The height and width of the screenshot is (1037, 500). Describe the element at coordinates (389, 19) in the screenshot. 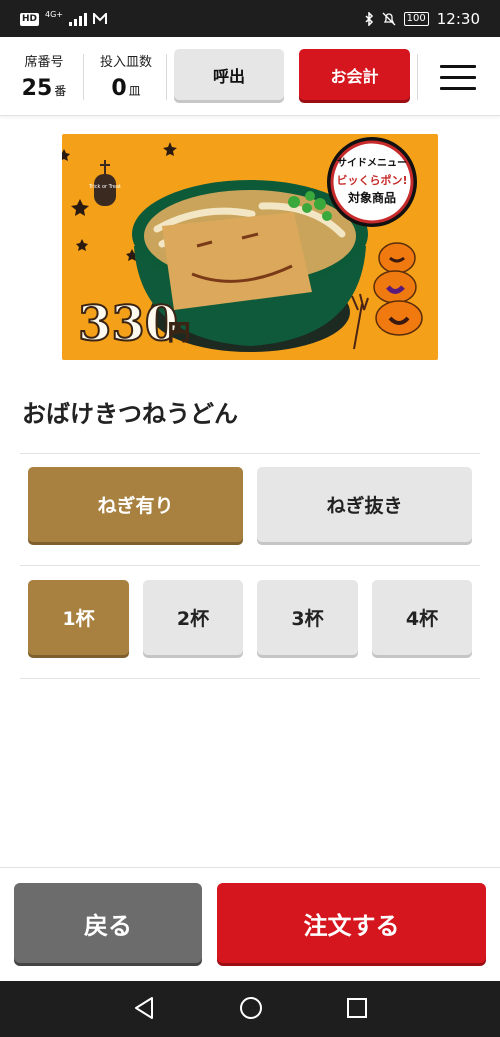

I see `mute-icon` at that location.